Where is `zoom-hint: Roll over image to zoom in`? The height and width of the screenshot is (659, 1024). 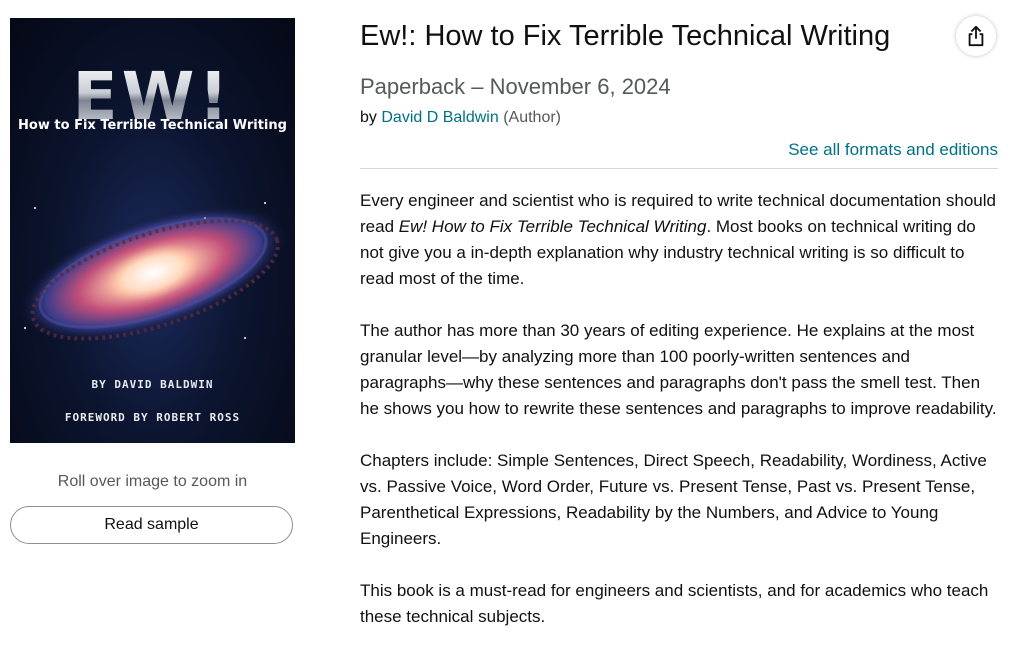
zoom-hint: Roll over image to zoom in is located at coordinates (152, 481).